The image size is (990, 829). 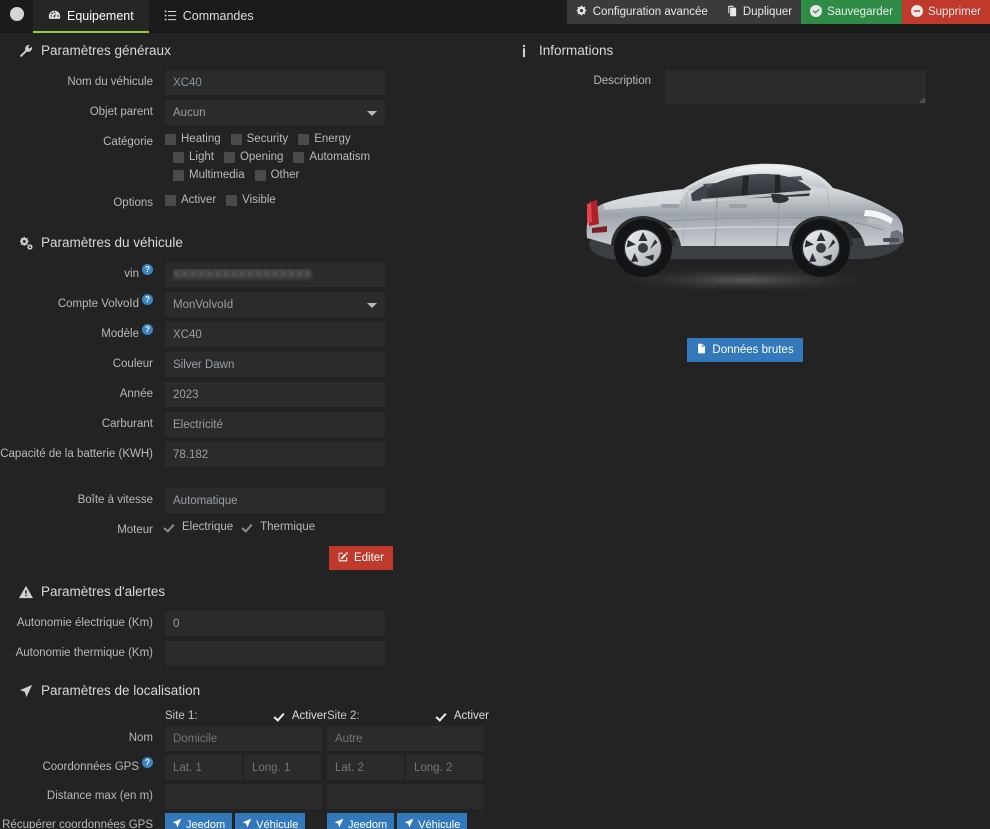 What do you see at coordinates (110, 82) in the screenshot?
I see `field-label: Nom du véhicule` at bounding box center [110, 82].